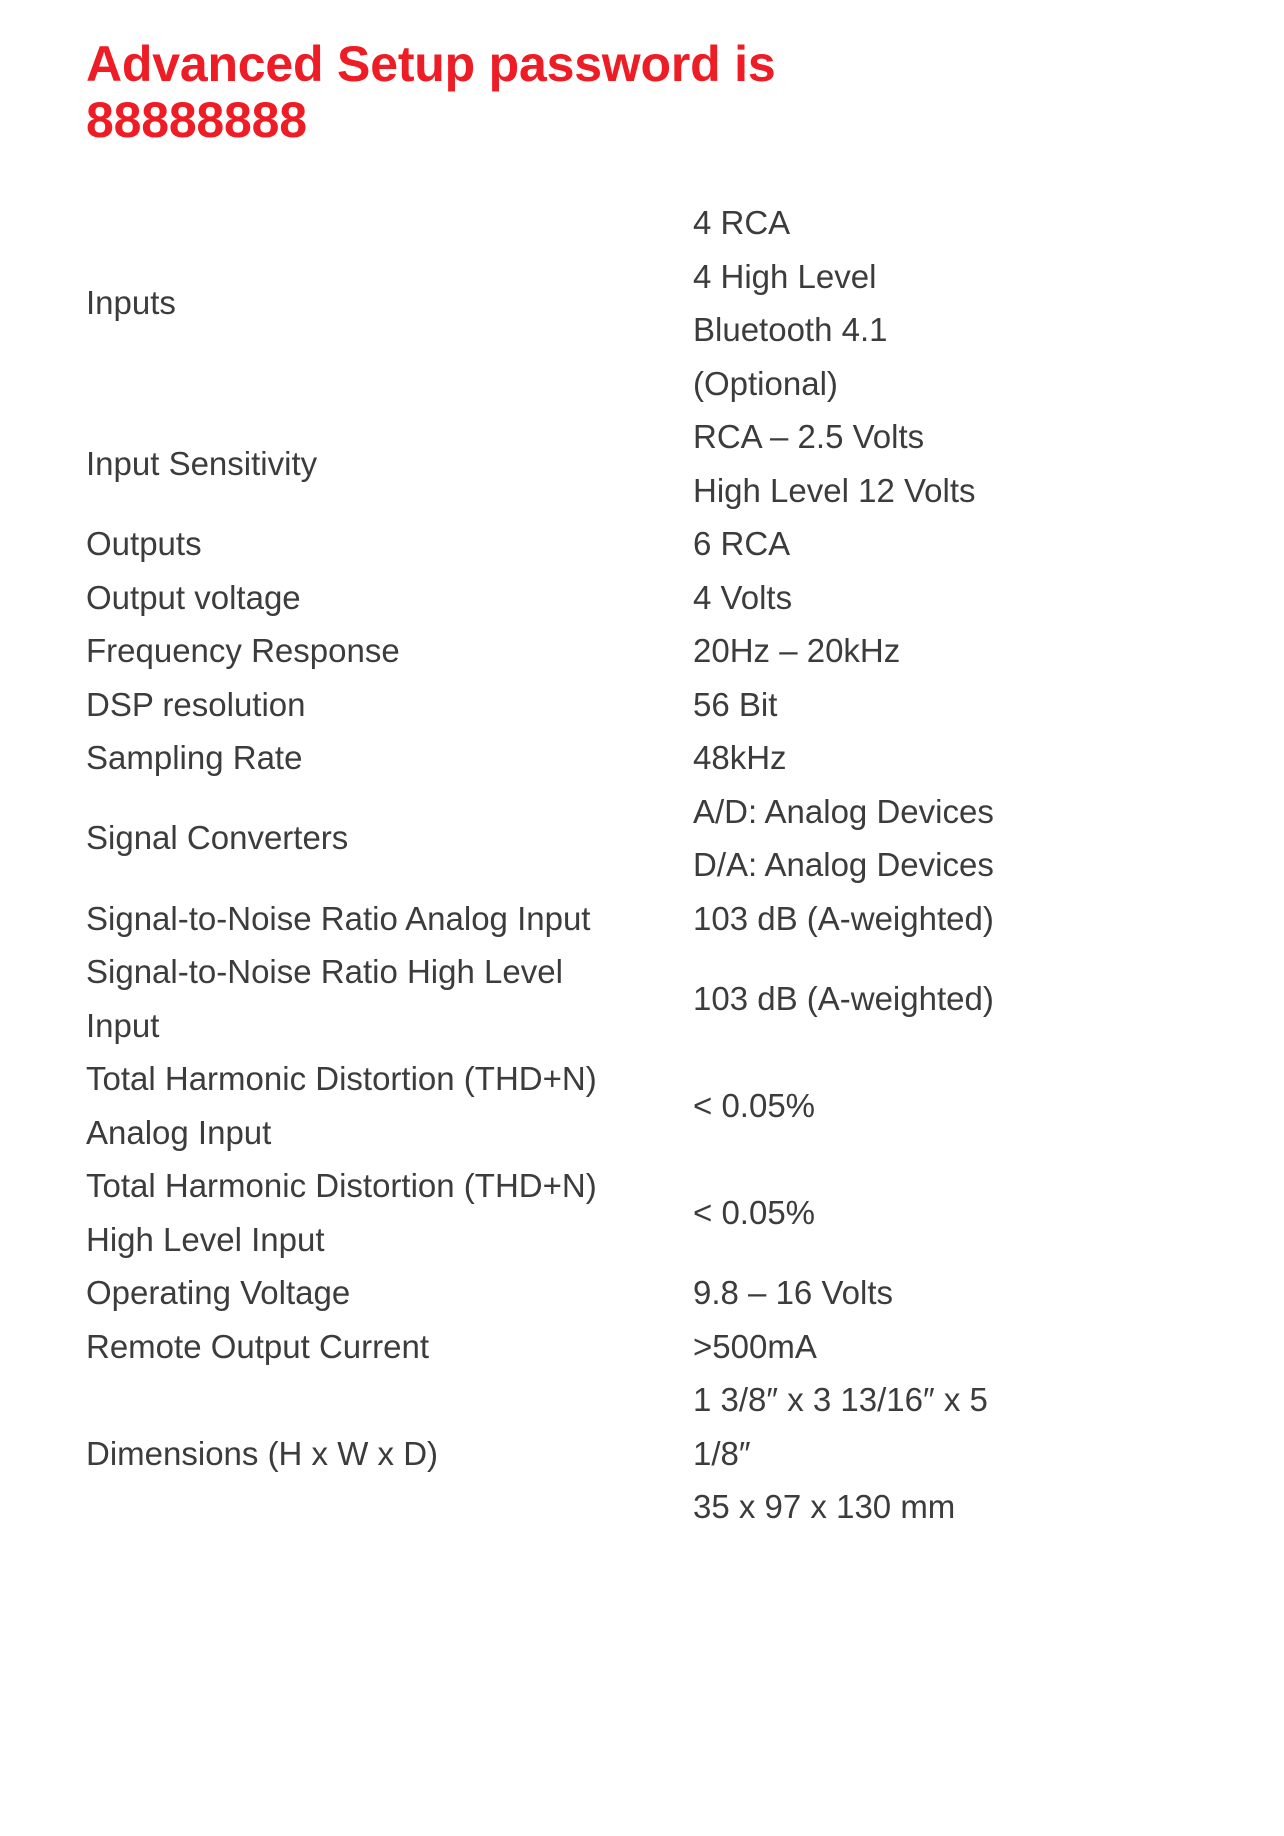 The width and height of the screenshot is (1284, 1836). What do you see at coordinates (840, 1399) in the screenshot?
I see `spec-value-line: 1 3/8″ x 3 13/16″ x 5` at bounding box center [840, 1399].